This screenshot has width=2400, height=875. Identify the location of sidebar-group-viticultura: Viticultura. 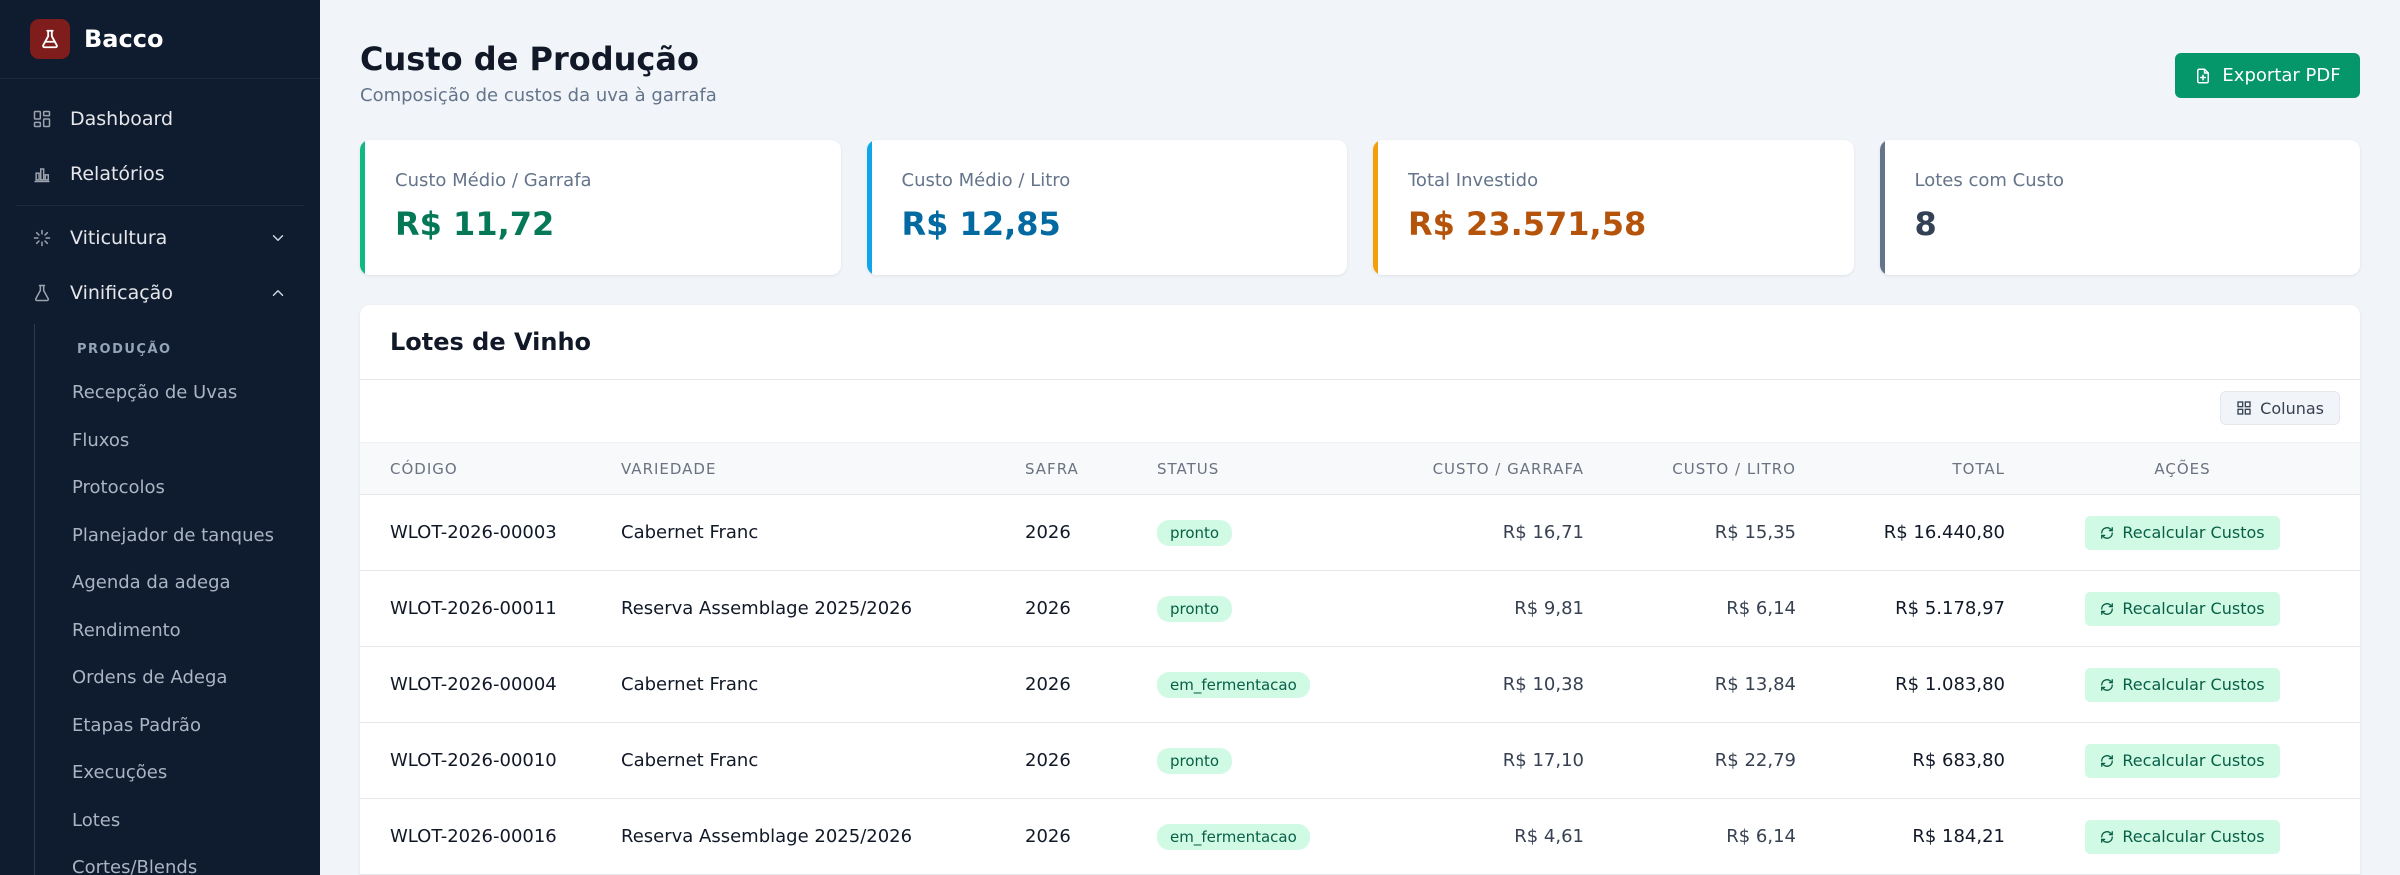
(160, 237).